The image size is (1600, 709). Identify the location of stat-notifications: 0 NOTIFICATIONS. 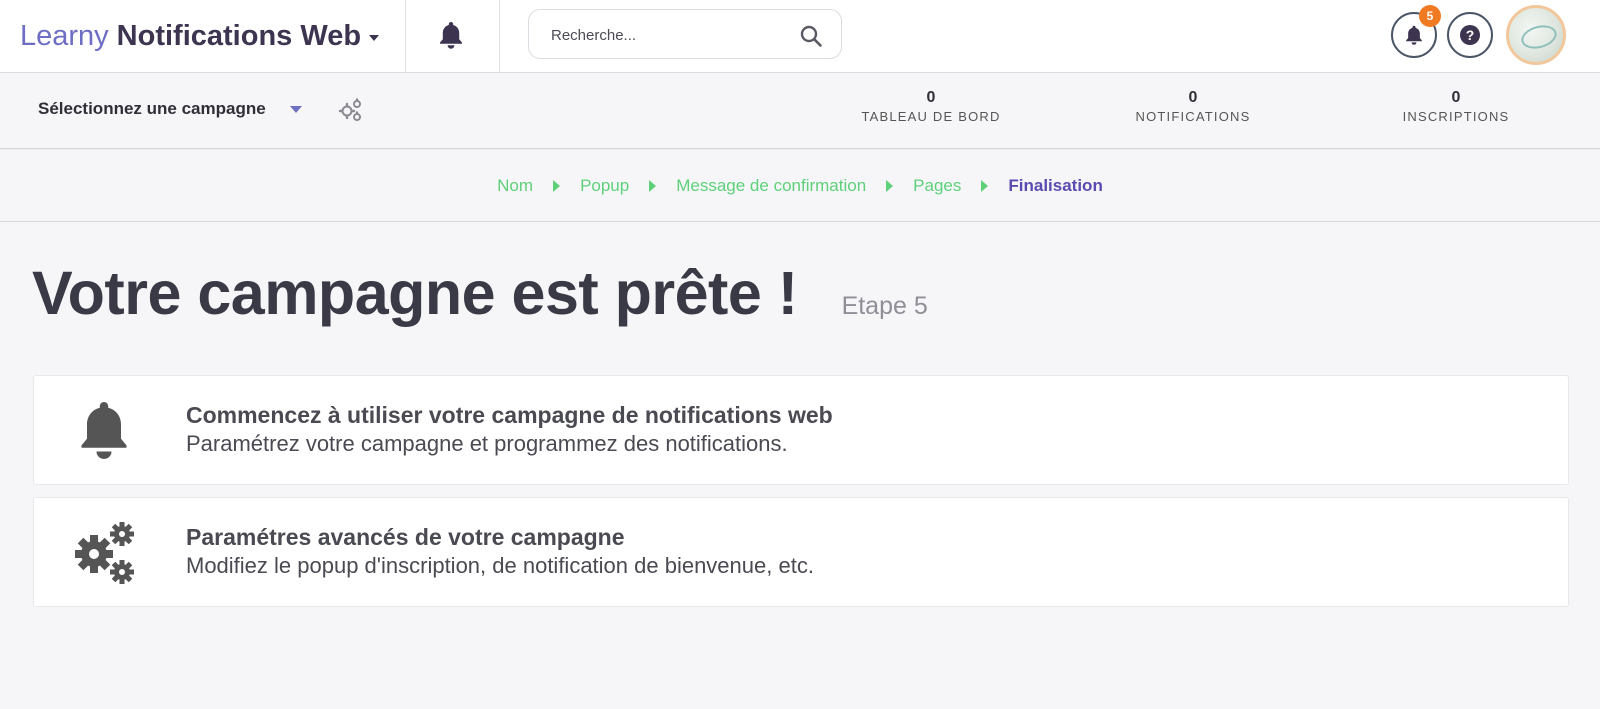
(1193, 106).